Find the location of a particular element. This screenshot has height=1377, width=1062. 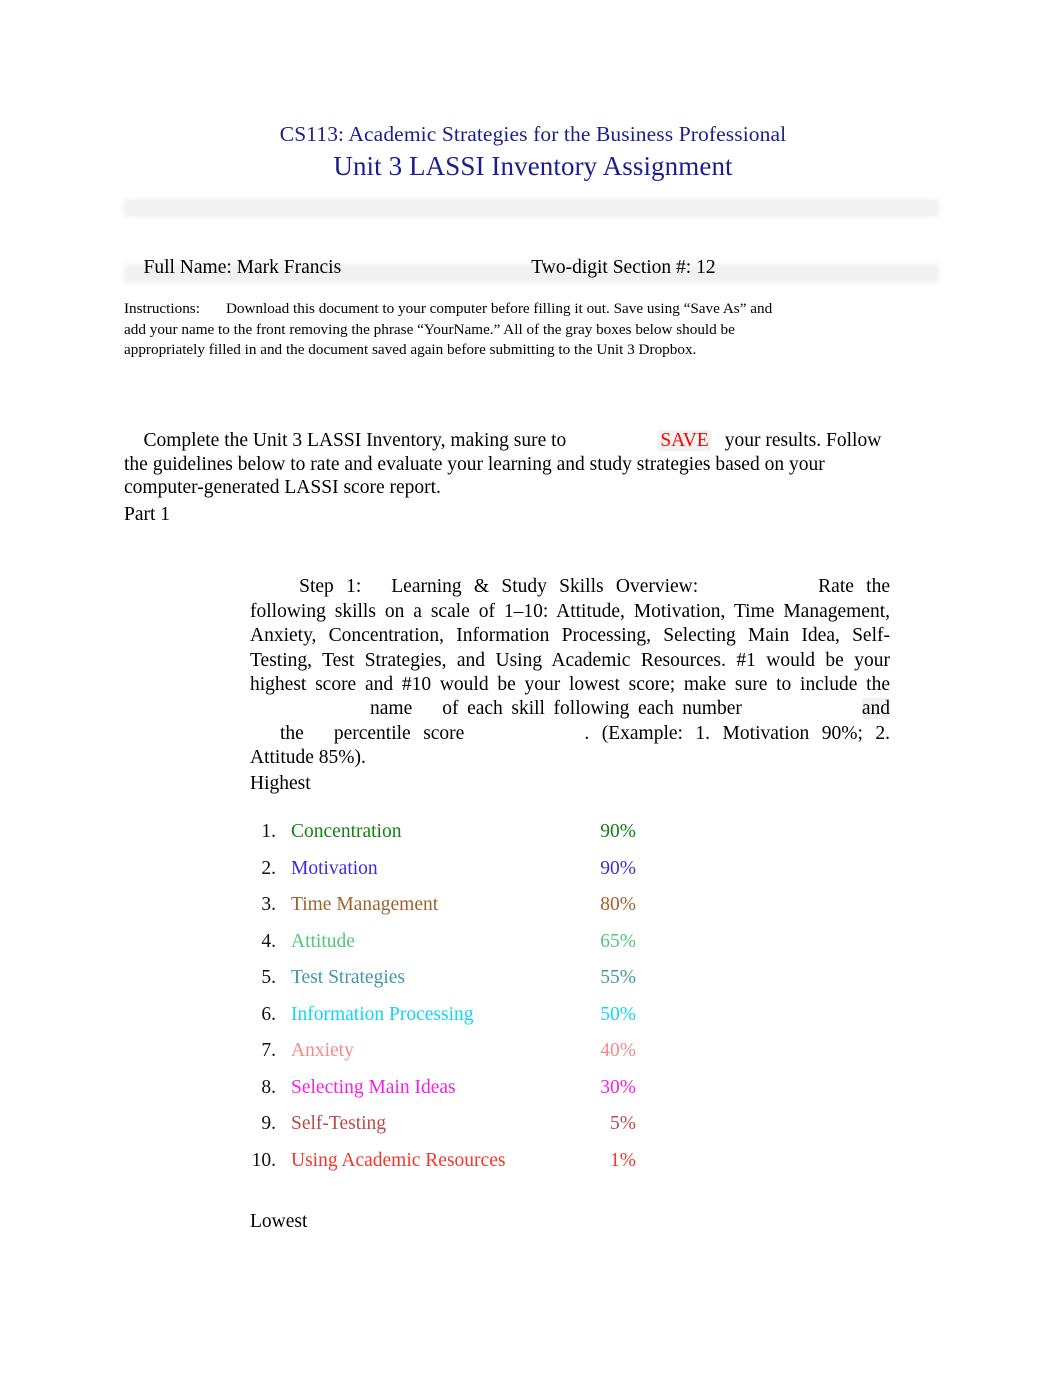

form-field-shading-top is located at coordinates (531, 208).